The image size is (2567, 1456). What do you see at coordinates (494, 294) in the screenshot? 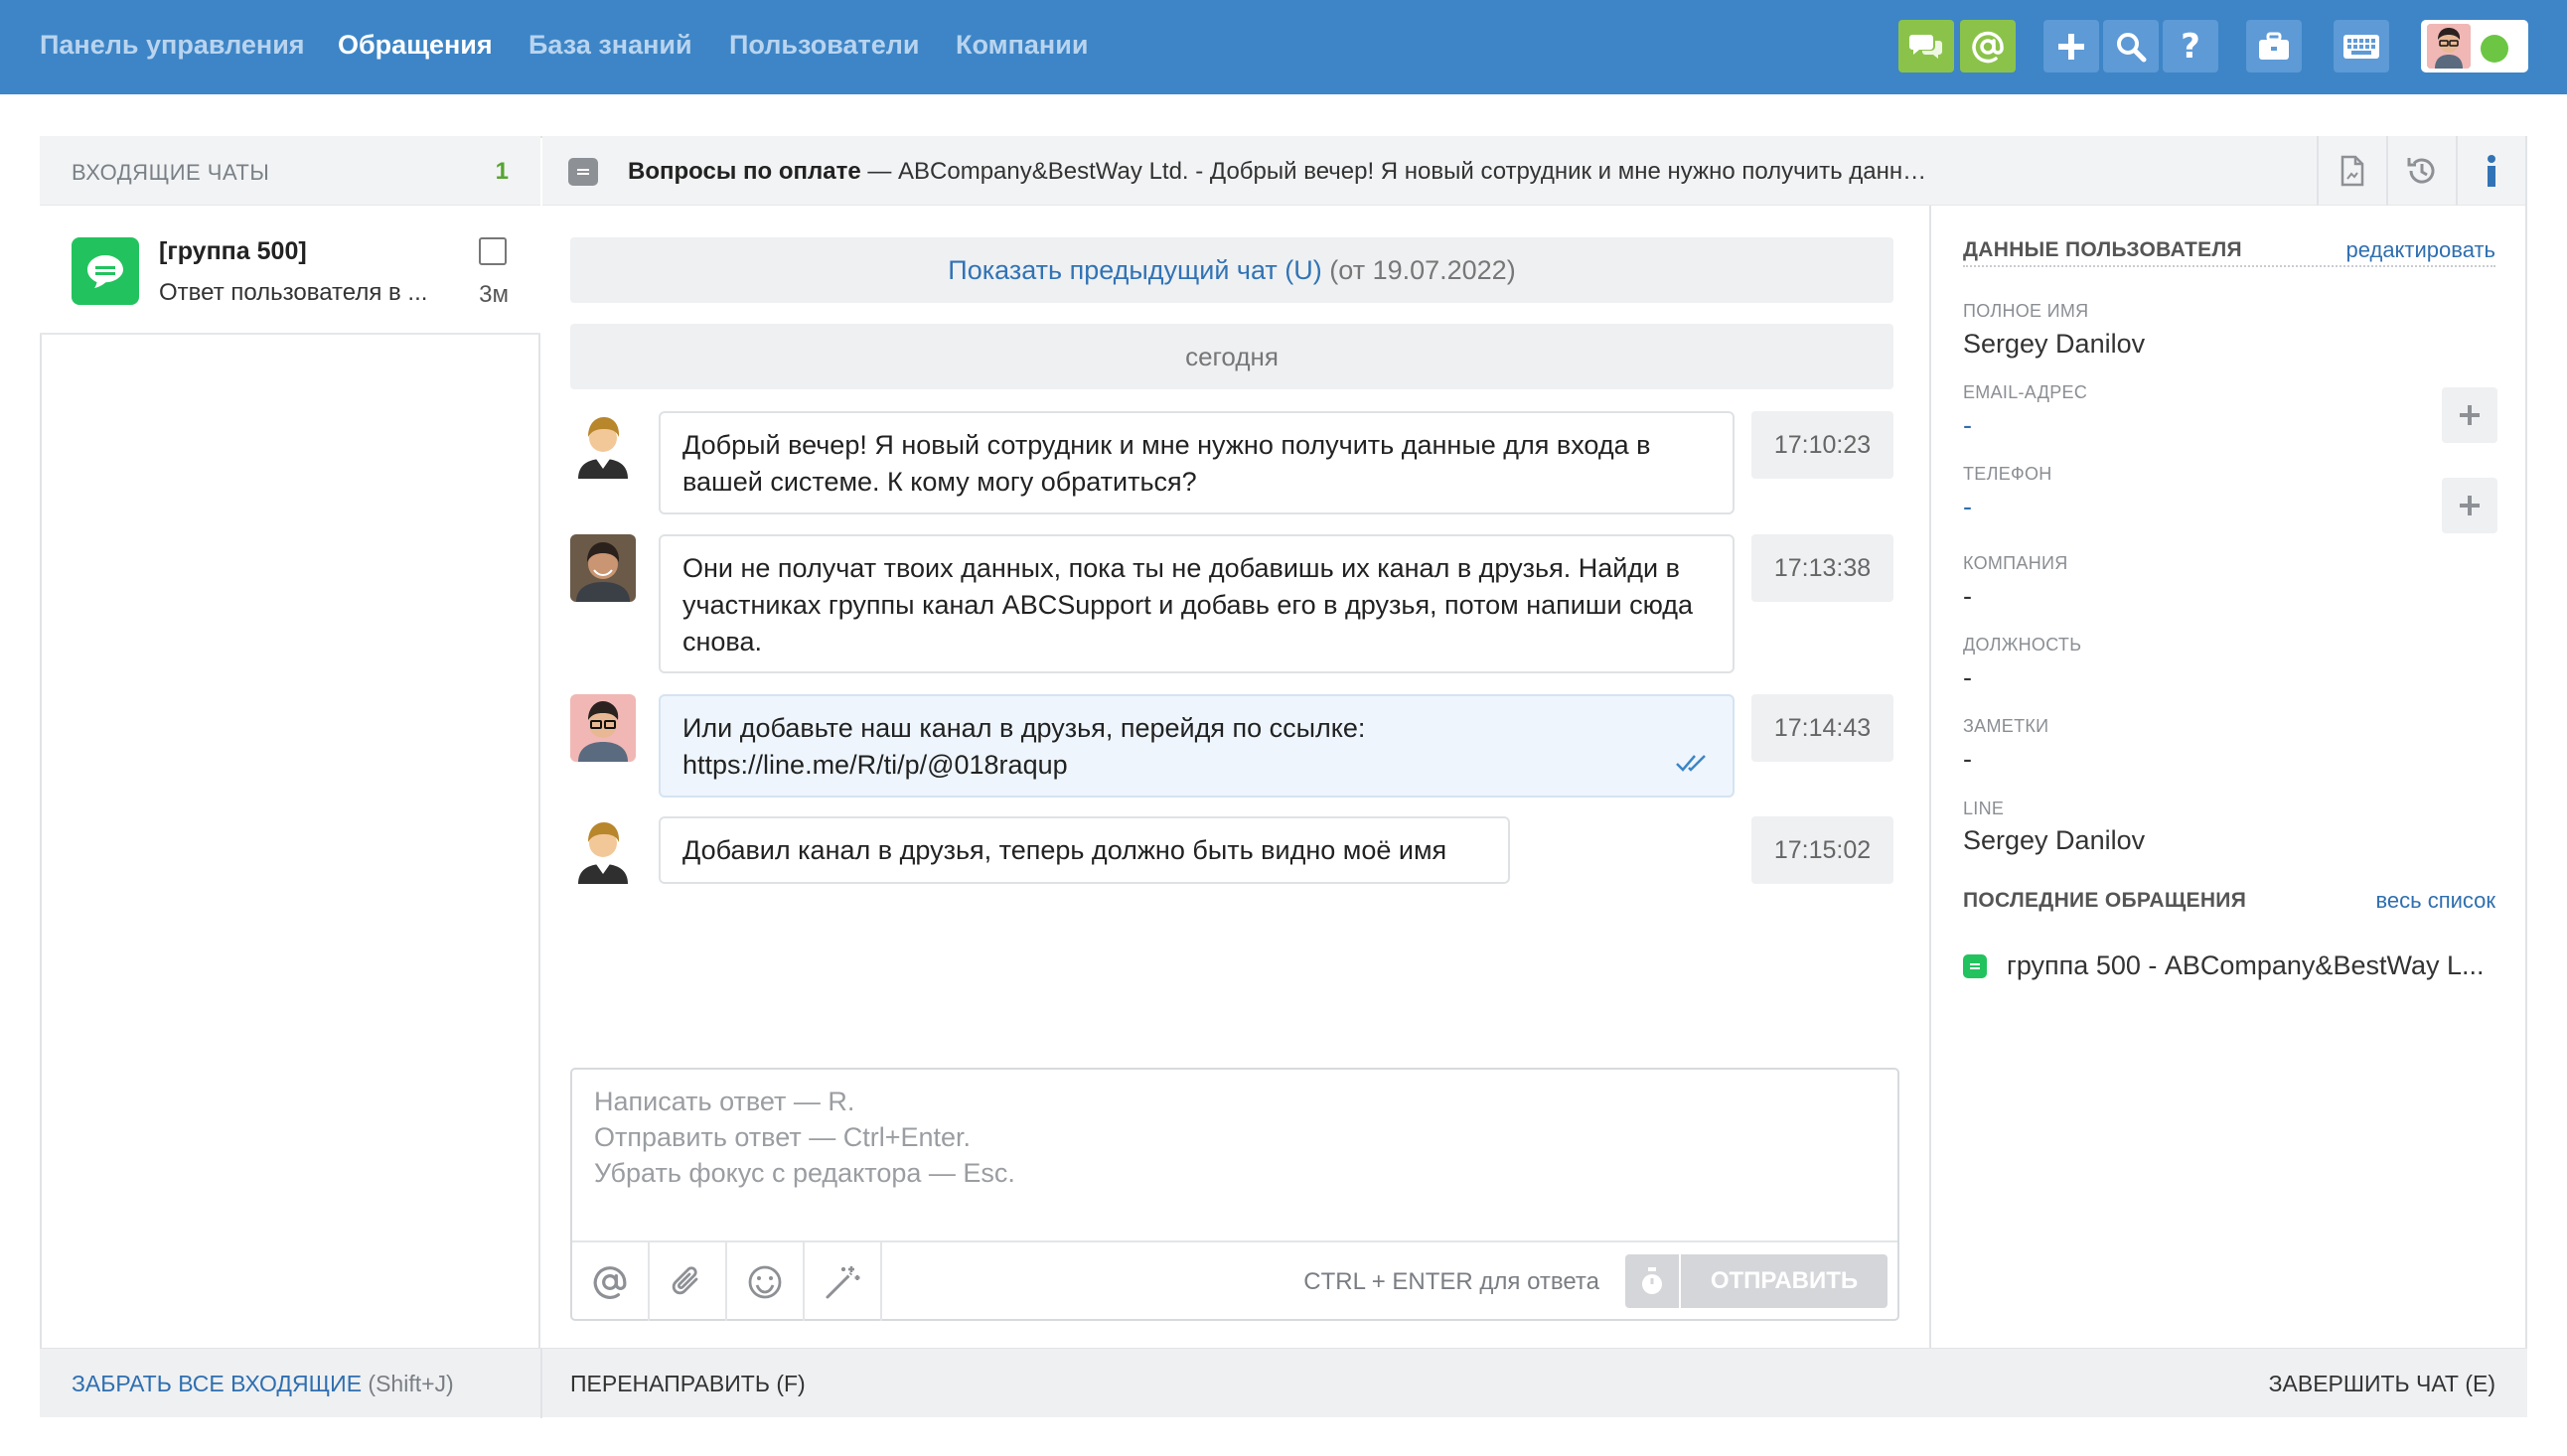
I see `chat-list-item-time: 3м` at bounding box center [494, 294].